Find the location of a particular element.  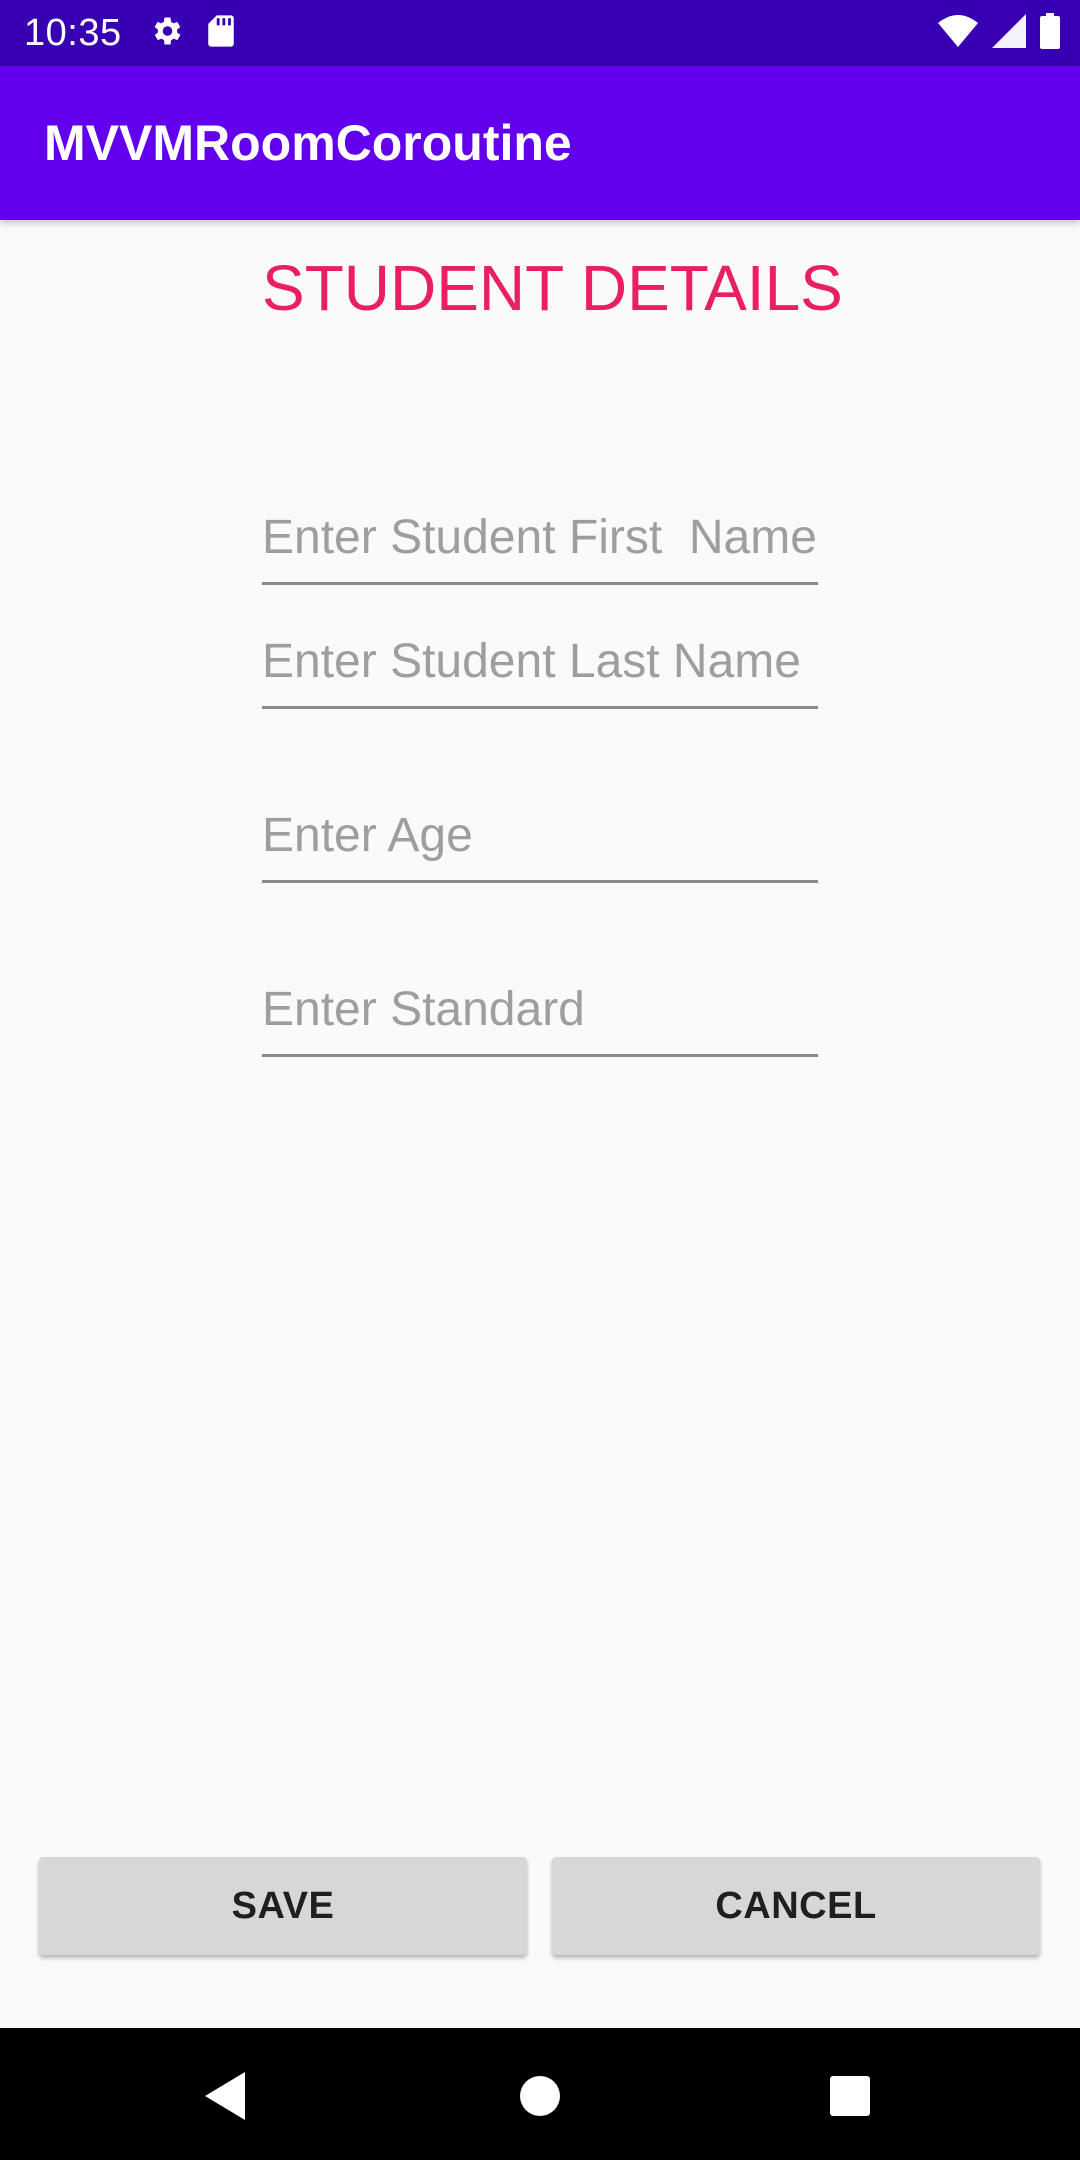

first-name-input is located at coordinates (540, 537).